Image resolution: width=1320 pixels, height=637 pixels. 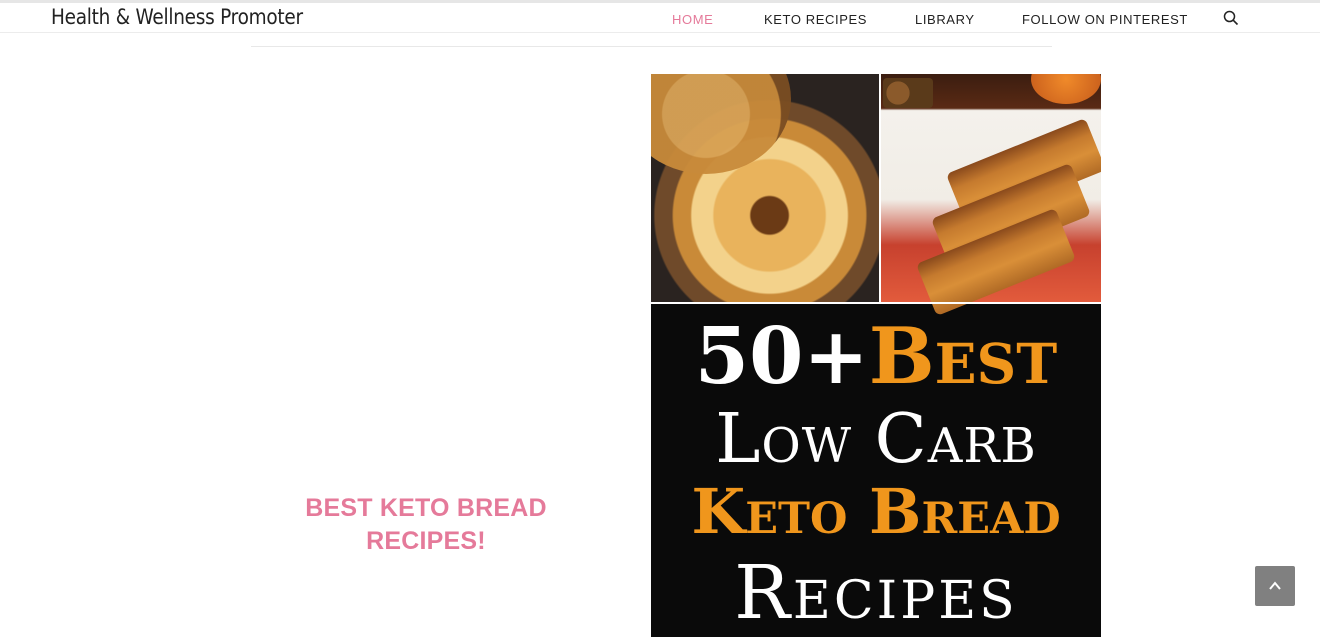 What do you see at coordinates (945, 19) in the screenshot?
I see `nav-item-library: LIBRARY` at bounding box center [945, 19].